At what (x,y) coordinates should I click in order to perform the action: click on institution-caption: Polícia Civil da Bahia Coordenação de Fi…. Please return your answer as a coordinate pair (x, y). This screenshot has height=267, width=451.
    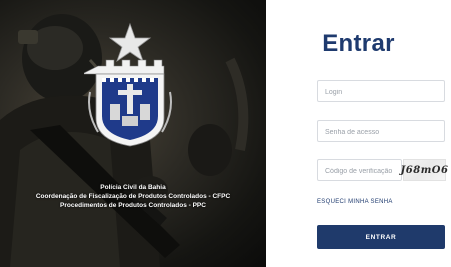
    Looking at the image, I should click on (133, 196).